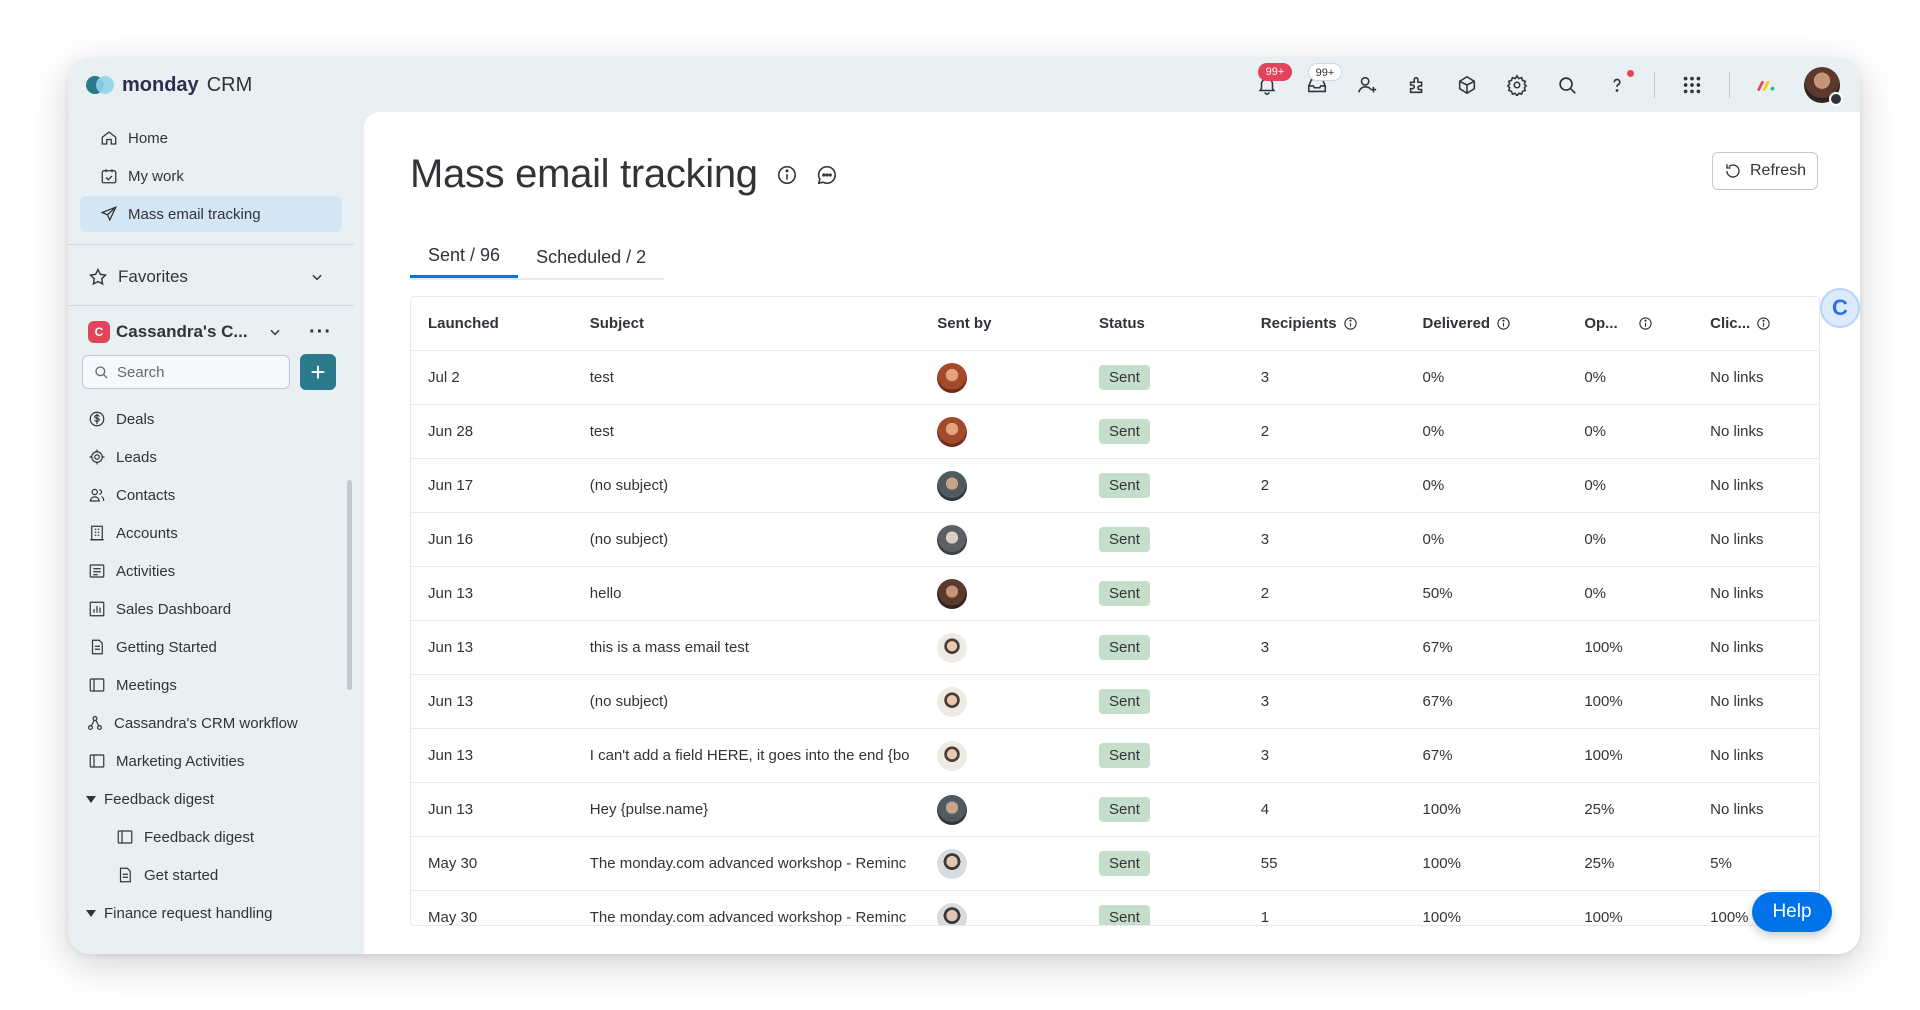 The height and width of the screenshot is (1010, 1920). Describe the element at coordinates (827, 175) in the screenshot. I see `feedback-chat-icon` at that location.